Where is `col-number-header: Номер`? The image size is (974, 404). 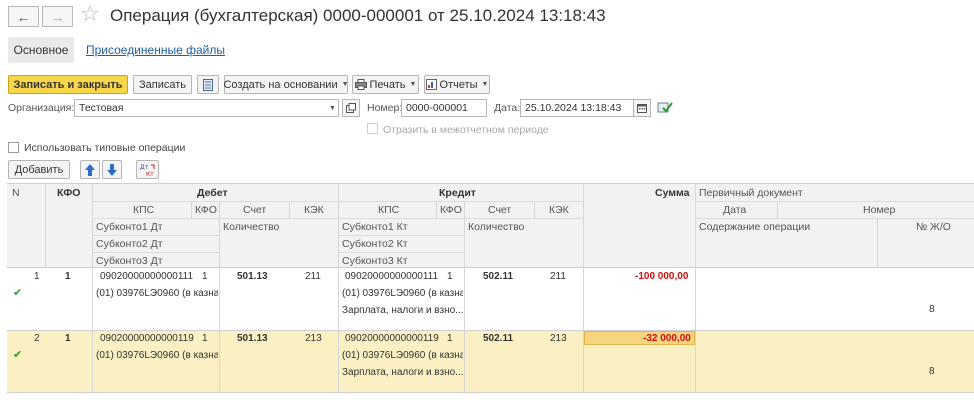 col-number-header: Номер is located at coordinates (879, 210).